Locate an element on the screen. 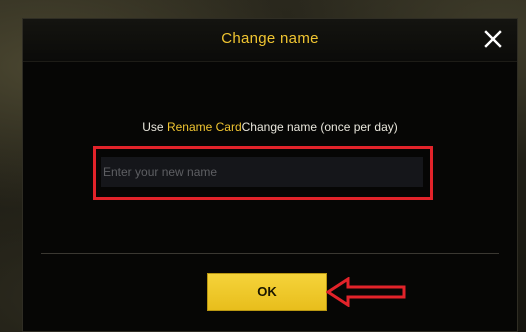 This screenshot has width=526, height=332. new-name-input is located at coordinates (262, 172).